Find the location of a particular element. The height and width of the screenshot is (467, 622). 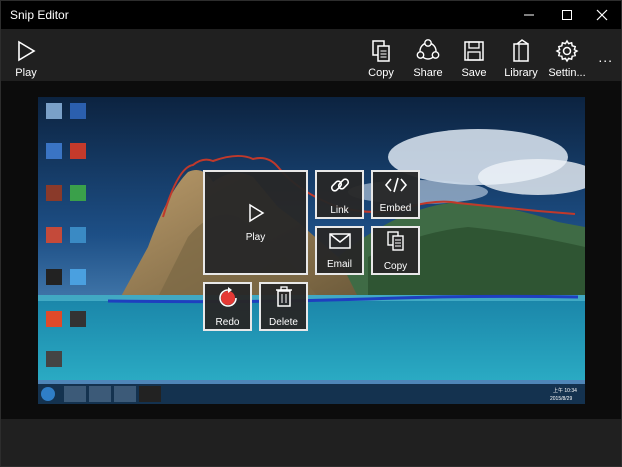

play-tile: Play is located at coordinates (255, 222).